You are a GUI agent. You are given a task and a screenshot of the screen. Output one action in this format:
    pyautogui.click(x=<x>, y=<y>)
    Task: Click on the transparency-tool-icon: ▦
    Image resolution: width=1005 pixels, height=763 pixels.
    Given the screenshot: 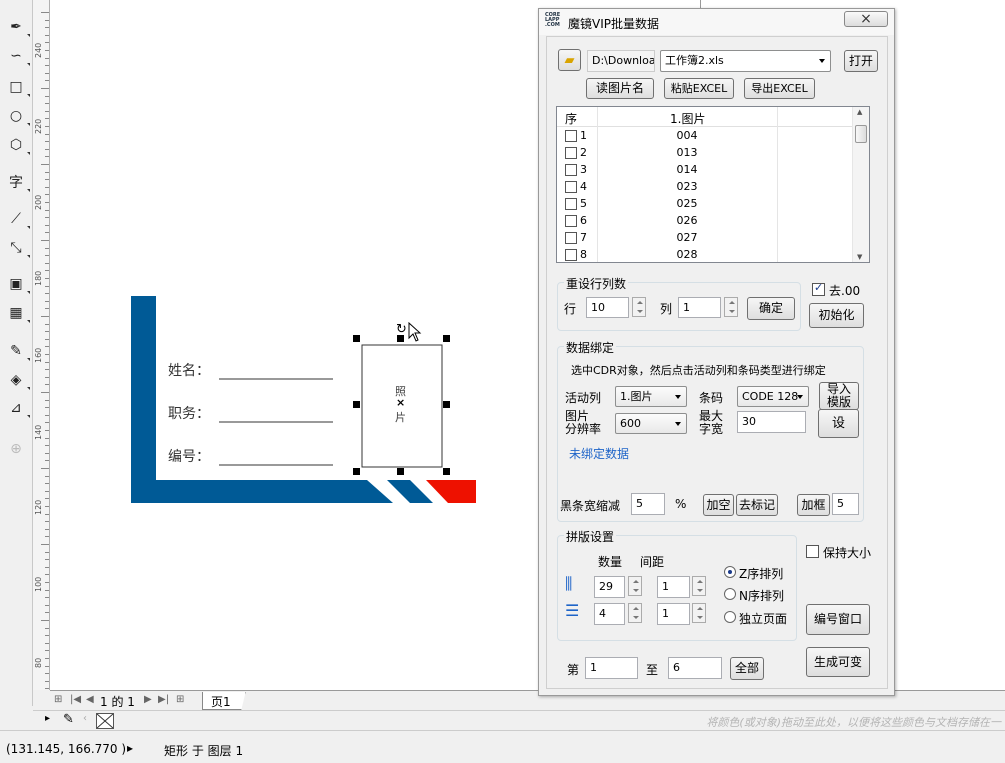 What is the action you would take?
    pyautogui.click(x=17, y=313)
    